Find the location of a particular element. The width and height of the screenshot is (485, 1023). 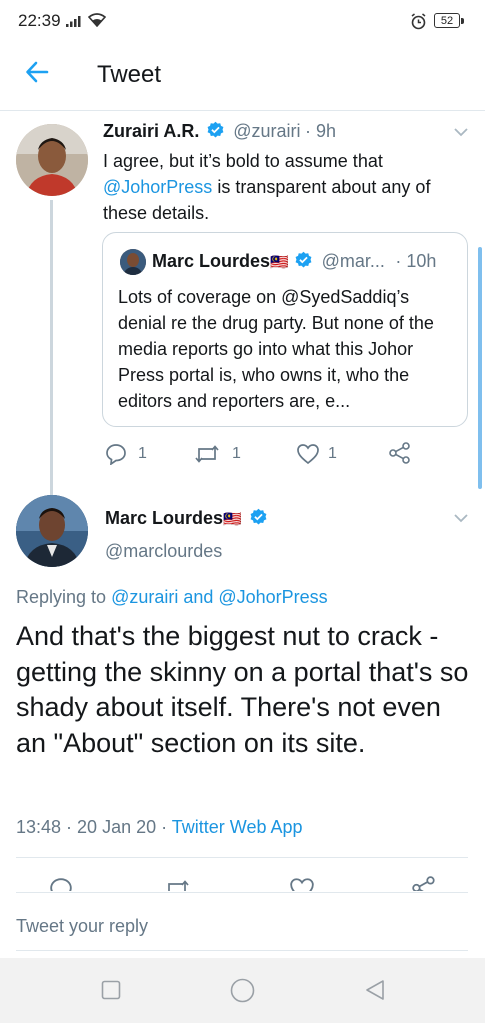

page-title: Tweet is located at coordinates (129, 74).